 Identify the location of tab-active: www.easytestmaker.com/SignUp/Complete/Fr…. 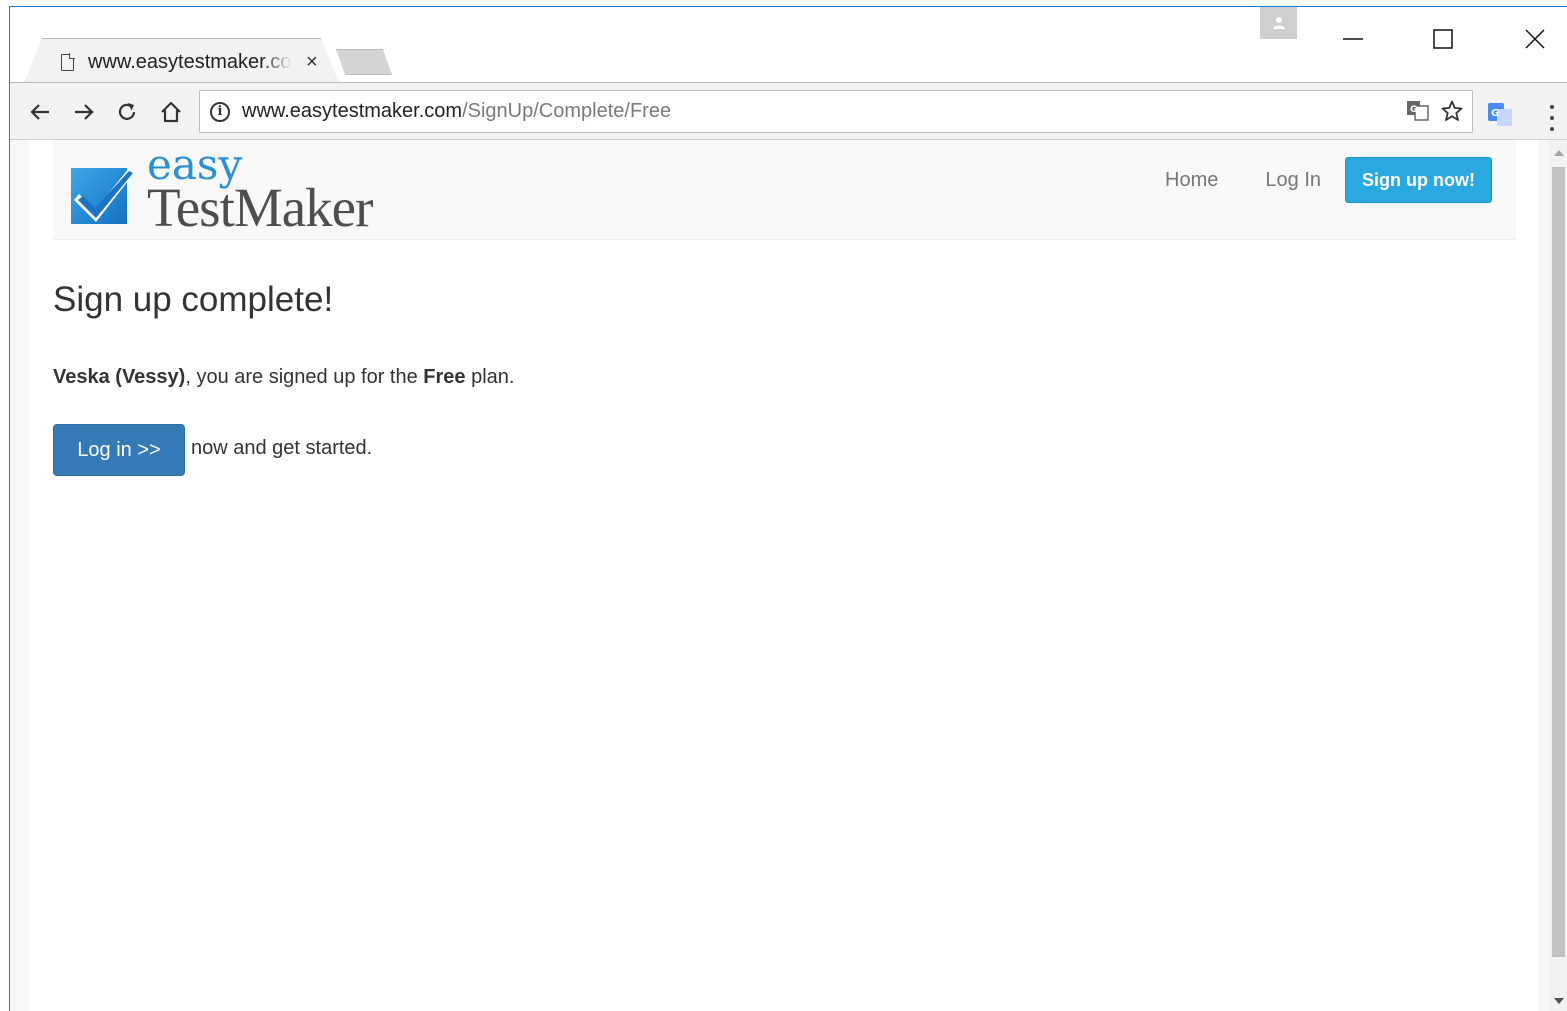
(181, 62).